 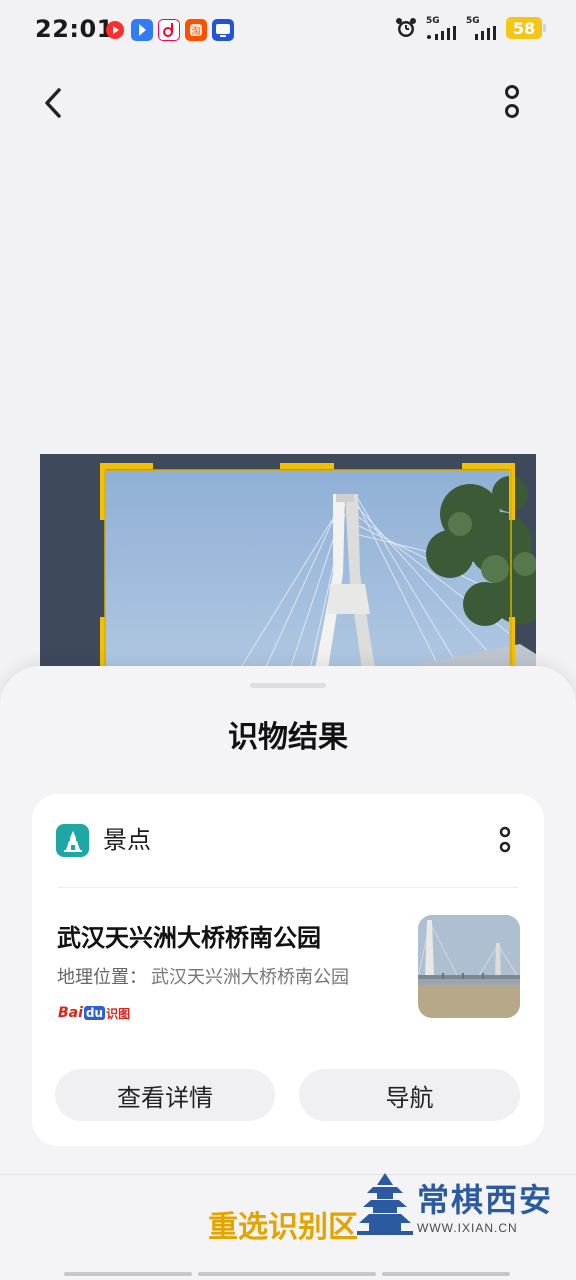 What do you see at coordinates (94, 1013) in the screenshot?
I see `baidu-image-search-logo: Bai du 识图` at bounding box center [94, 1013].